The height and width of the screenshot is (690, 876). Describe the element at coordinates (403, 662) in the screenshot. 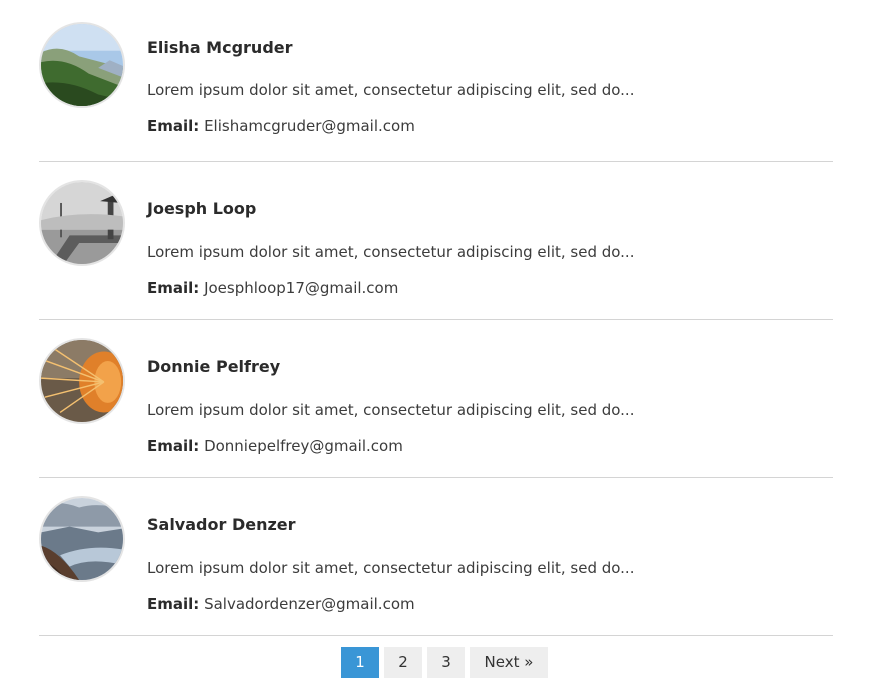

I see `page-button-2: 2` at that location.